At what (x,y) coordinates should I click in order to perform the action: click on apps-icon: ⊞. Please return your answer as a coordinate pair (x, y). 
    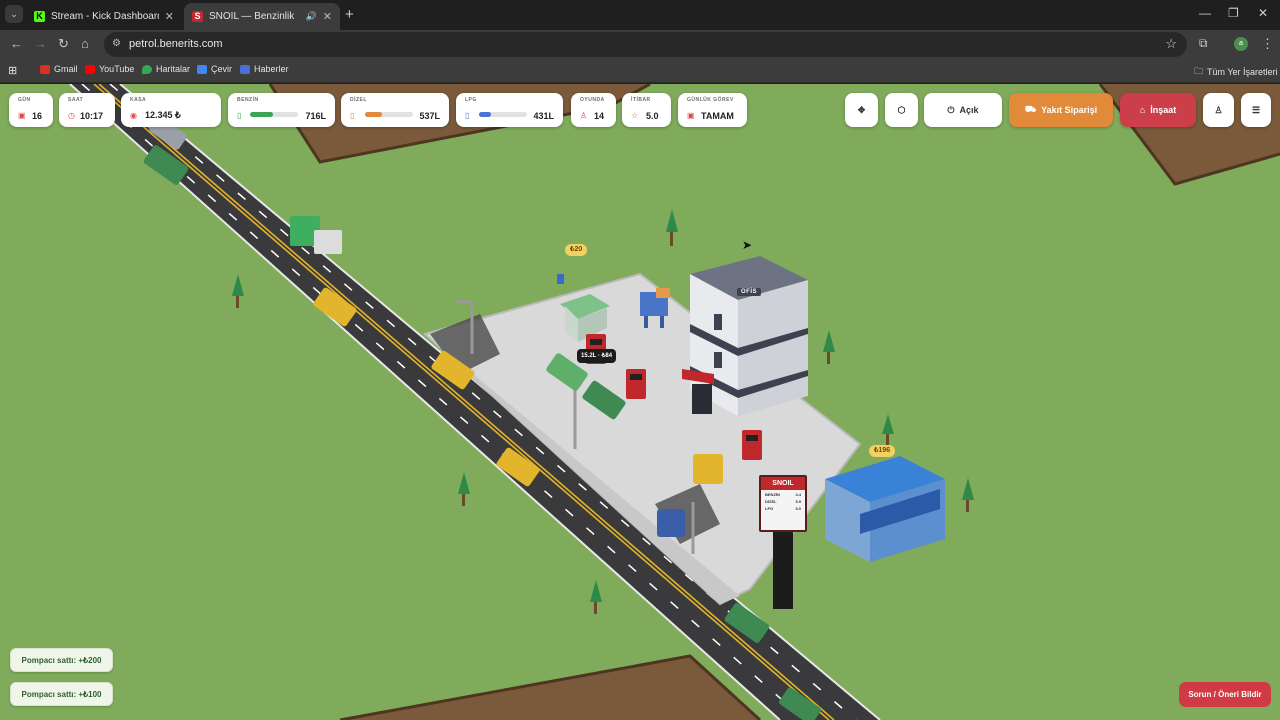
    Looking at the image, I should click on (12, 70).